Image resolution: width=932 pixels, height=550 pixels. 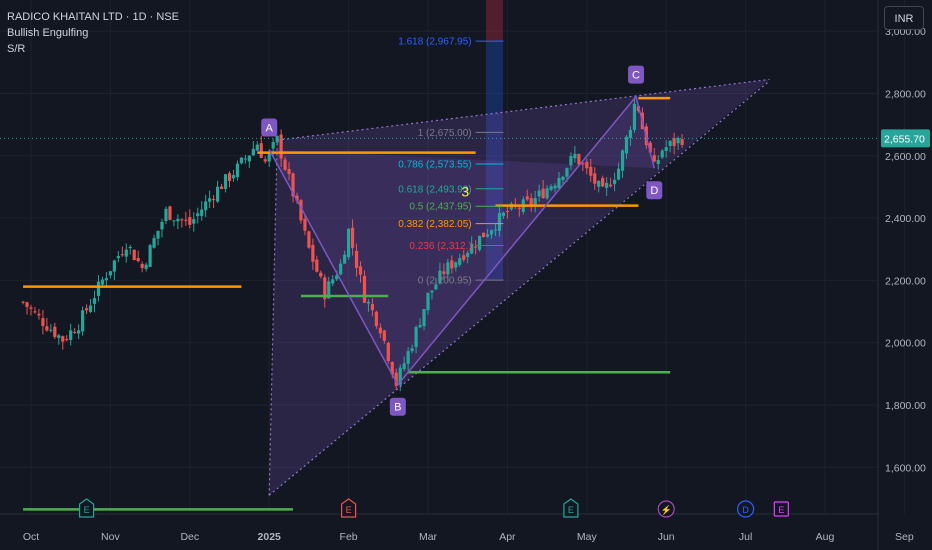 I want to click on indicator-sr: S/R, so click(x=93, y=49).